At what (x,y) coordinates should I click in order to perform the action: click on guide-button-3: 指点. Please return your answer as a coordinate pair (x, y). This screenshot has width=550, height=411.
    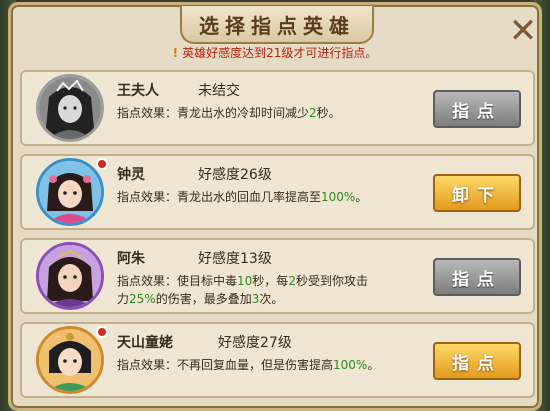
    Looking at the image, I should click on (477, 277).